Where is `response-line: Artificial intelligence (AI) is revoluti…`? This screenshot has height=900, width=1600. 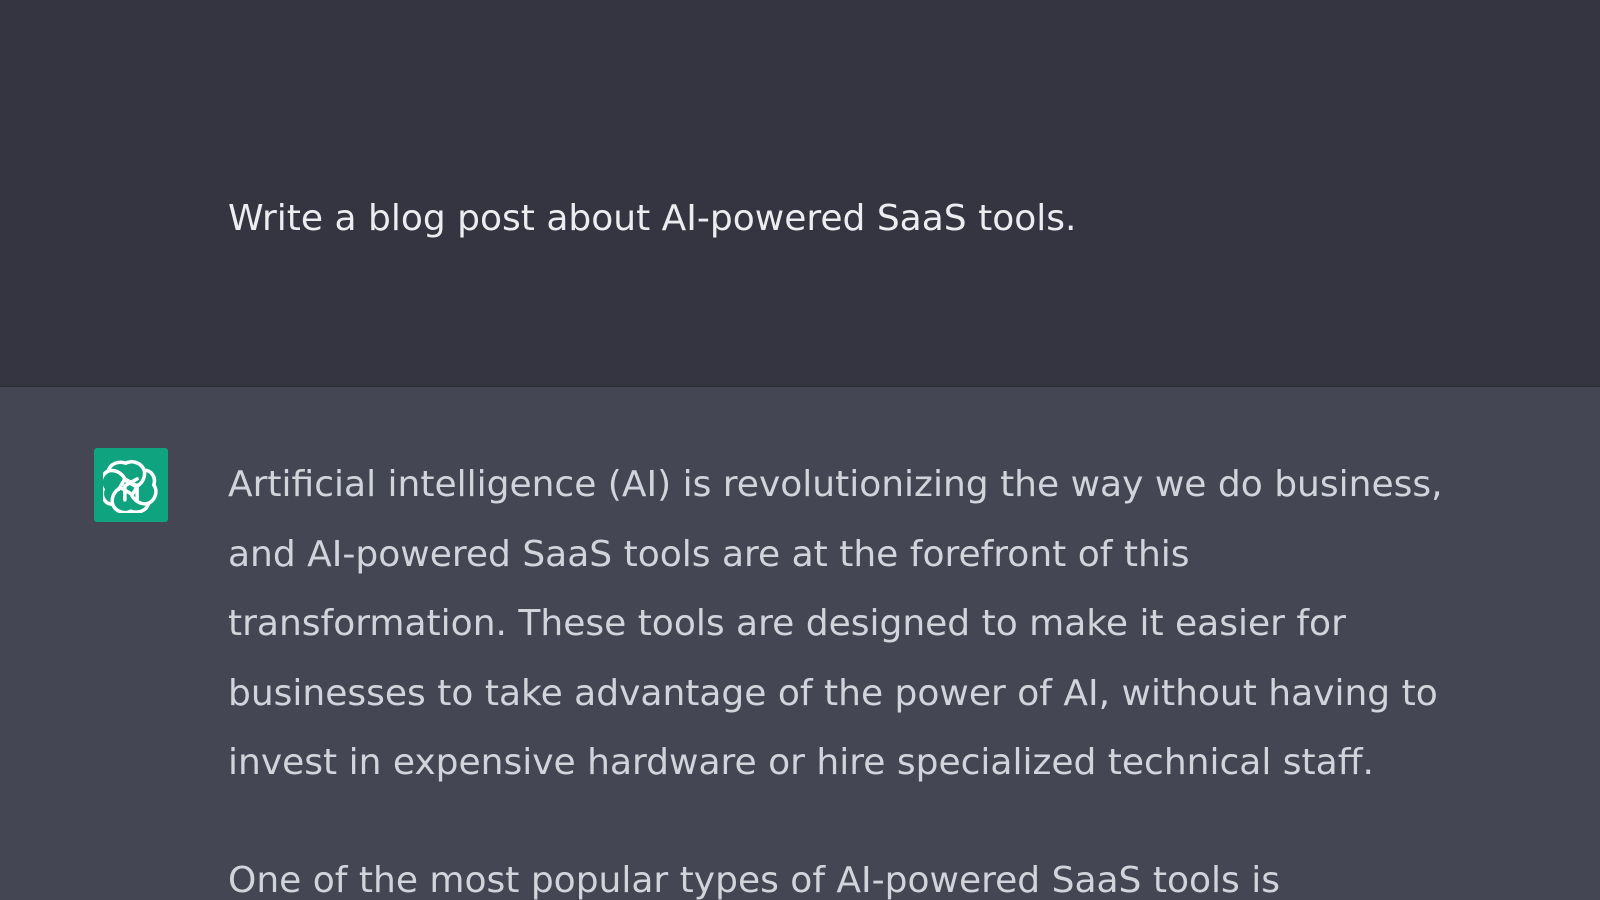
response-line: Artificial intelligence (AI) is revoluti… is located at coordinates (835, 484).